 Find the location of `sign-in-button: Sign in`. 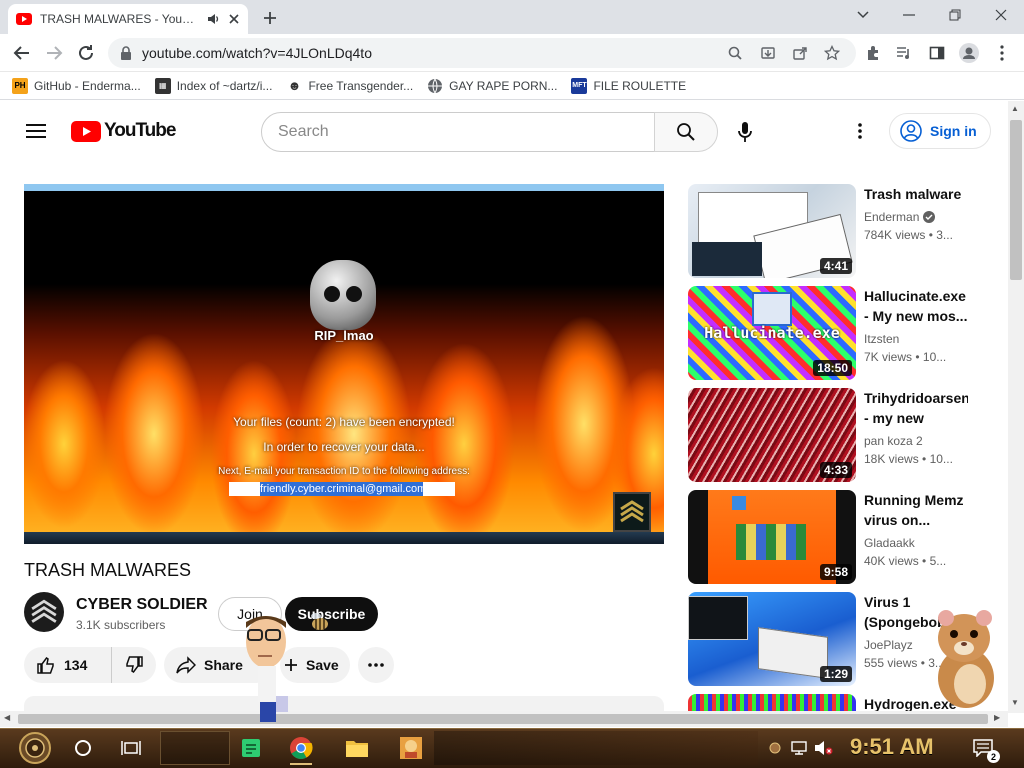

sign-in-button: Sign in is located at coordinates (940, 131).